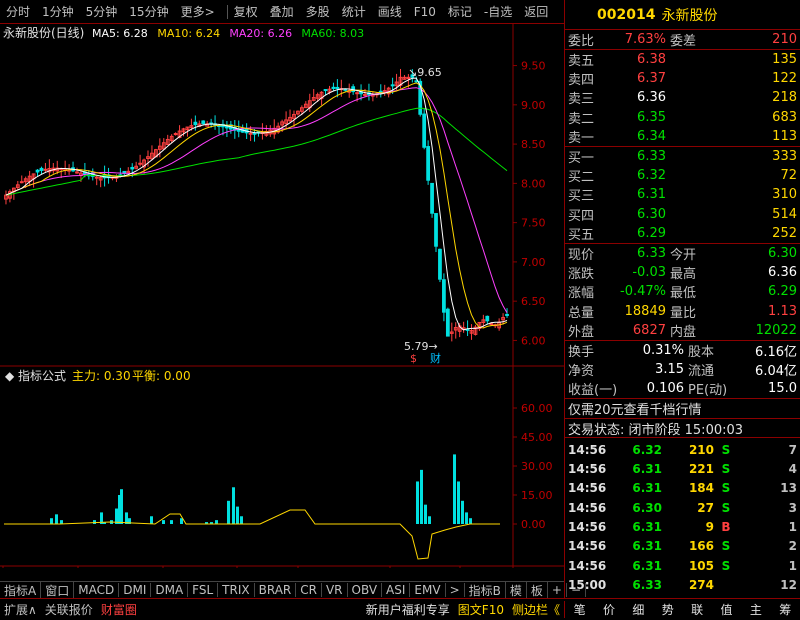 Image resolution: width=800 pixels, height=620 pixels. What do you see at coordinates (709, 527) in the screenshot?
I see `tick-volume: 9` at bounding box center [709, 527].